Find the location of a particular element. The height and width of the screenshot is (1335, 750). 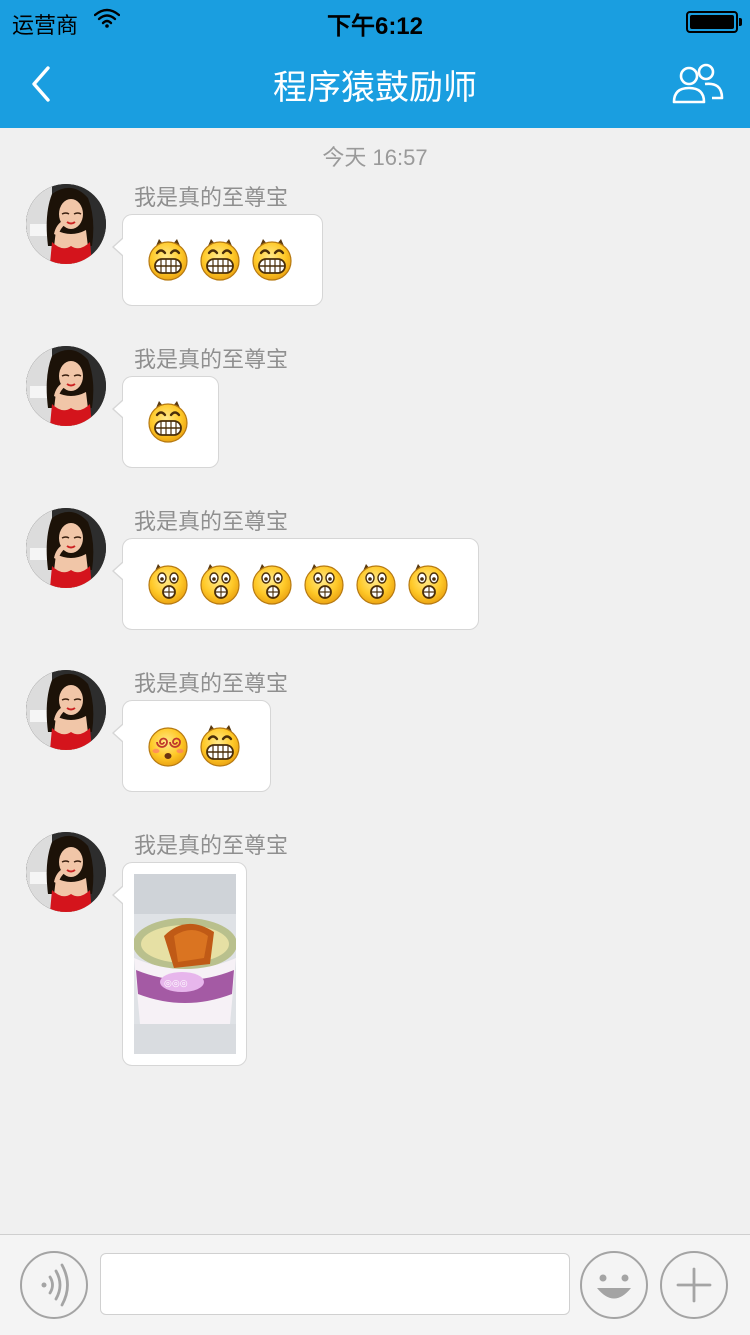

plus-icon is located at coordinates (694, 1285).